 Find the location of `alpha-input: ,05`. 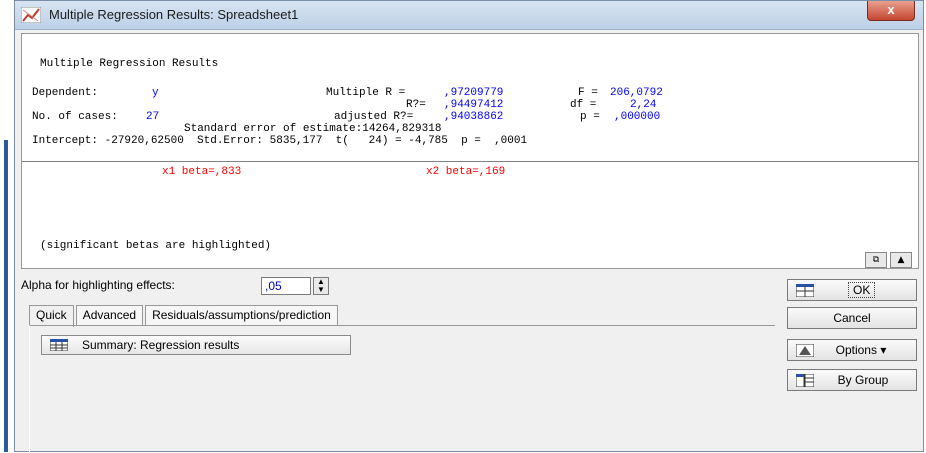

alpha-input: ,05 is located at coordinates (286, 286).